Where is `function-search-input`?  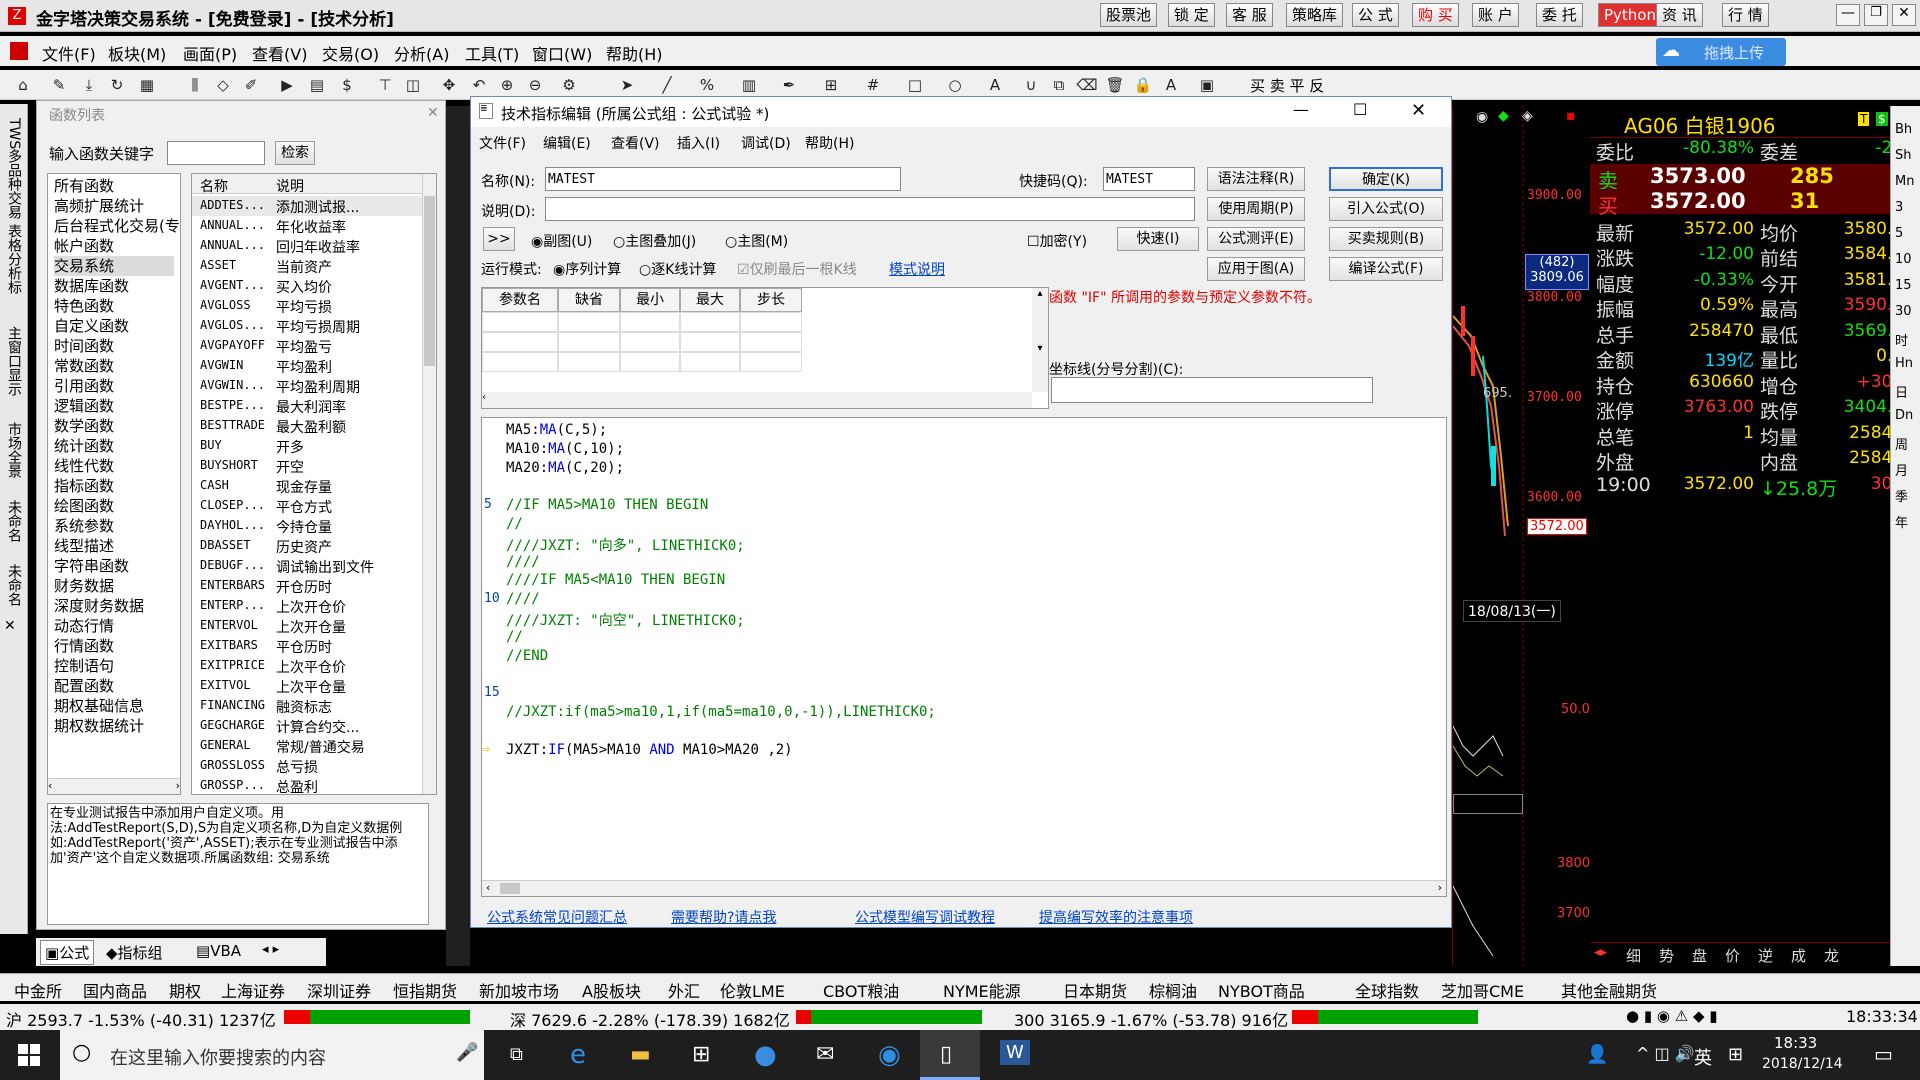
function-search-input is located at coordinates (216, 153).